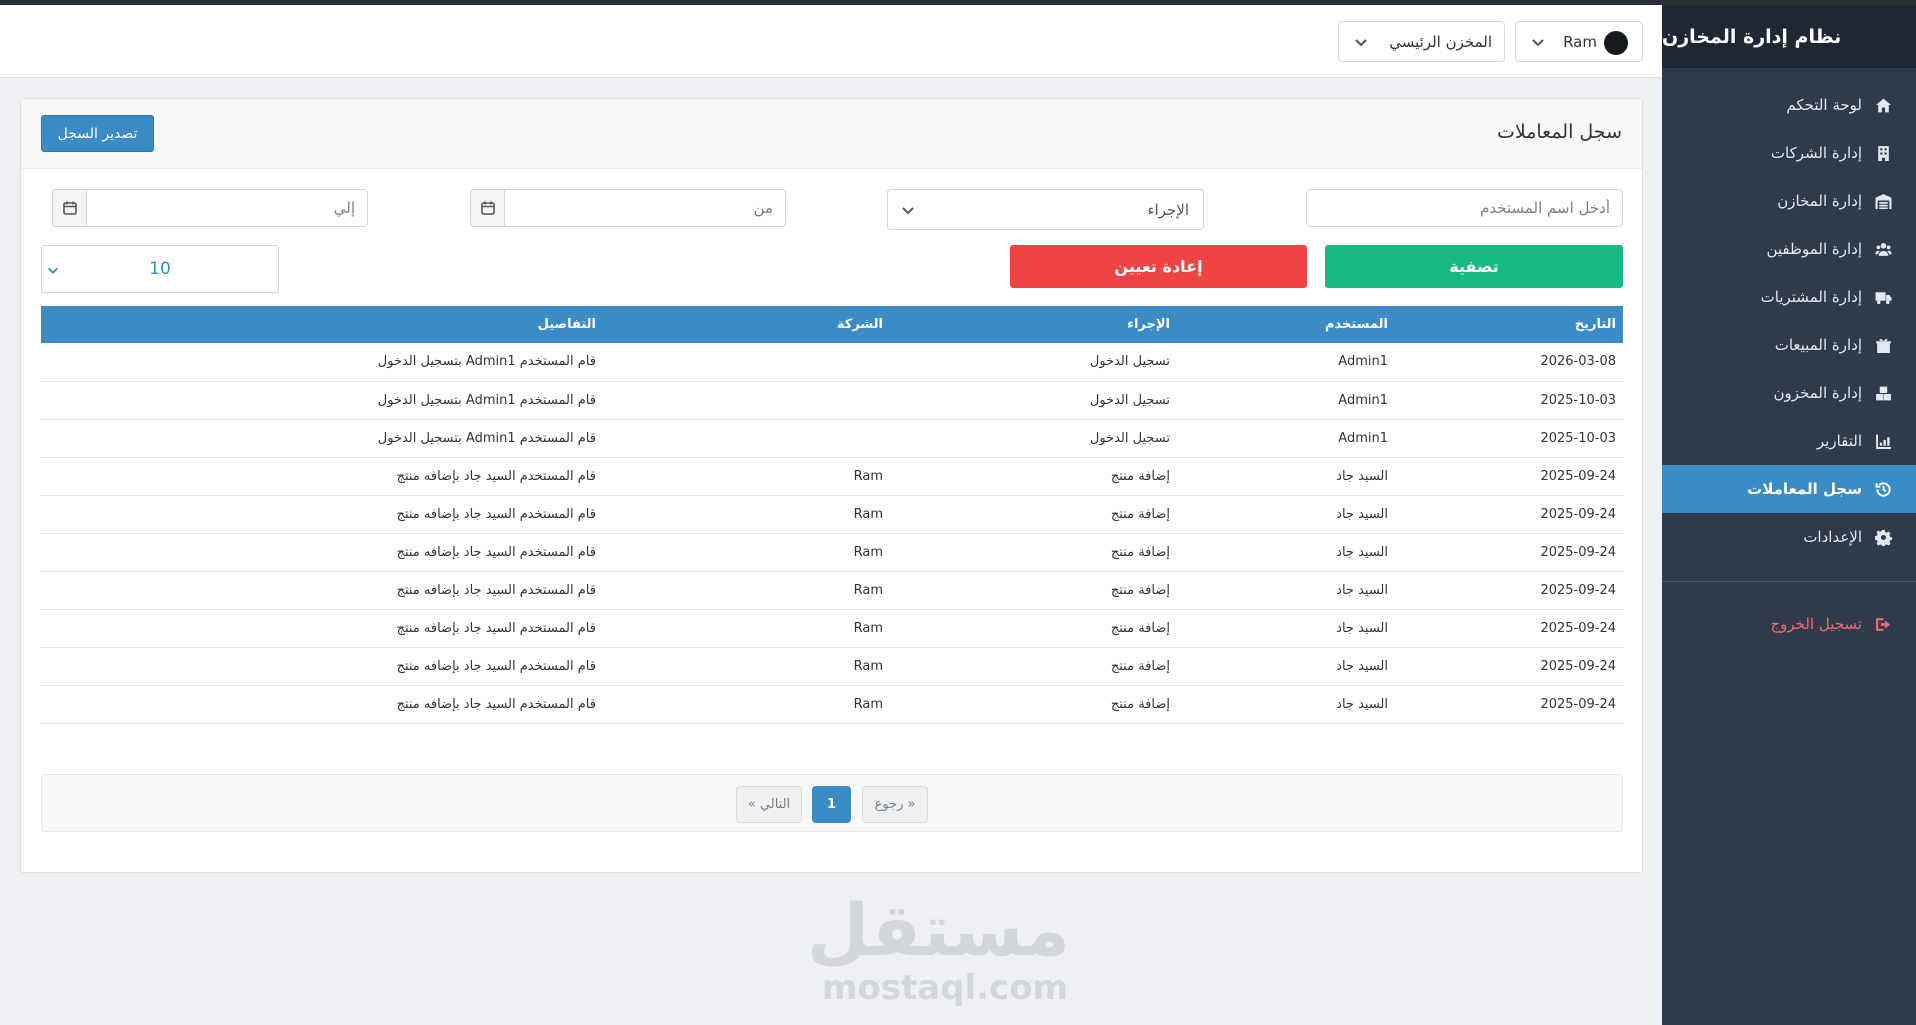 The image size is (1916, 1025). I want to click on gear-icon, so click(1883, 537).